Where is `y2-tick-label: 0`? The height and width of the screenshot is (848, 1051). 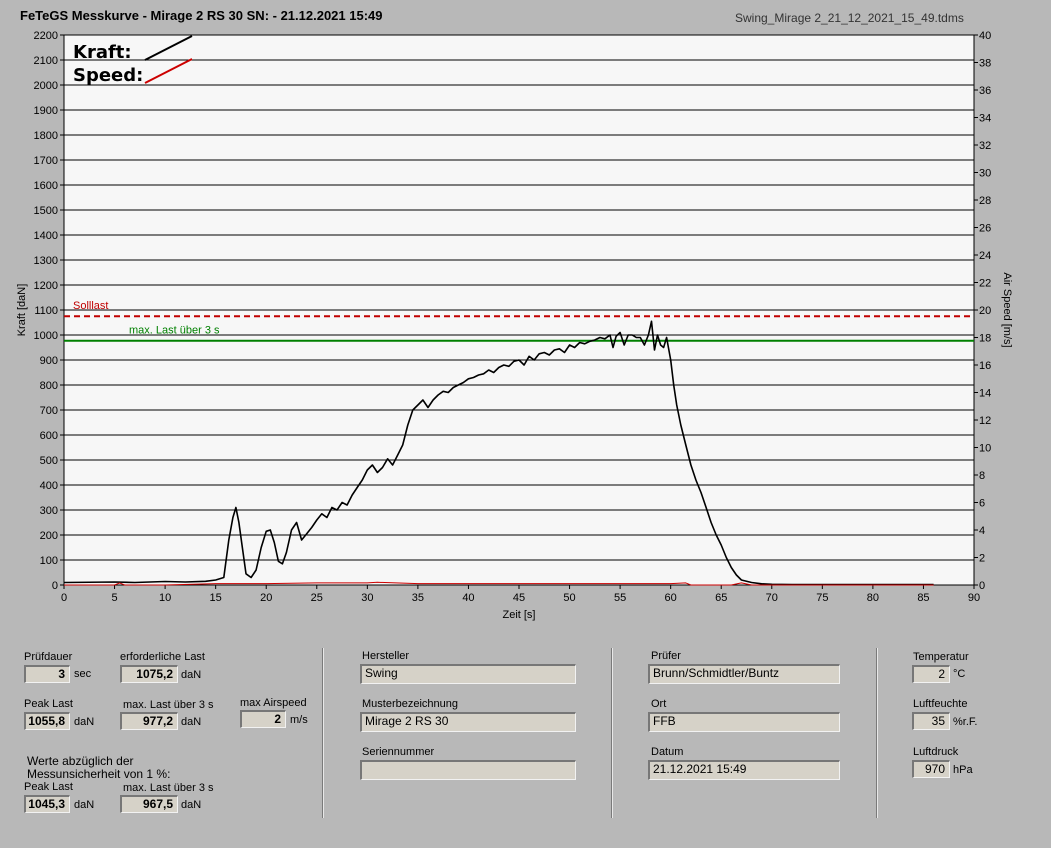 y2-tick-label: 0 is located at coordinates (982, 586).